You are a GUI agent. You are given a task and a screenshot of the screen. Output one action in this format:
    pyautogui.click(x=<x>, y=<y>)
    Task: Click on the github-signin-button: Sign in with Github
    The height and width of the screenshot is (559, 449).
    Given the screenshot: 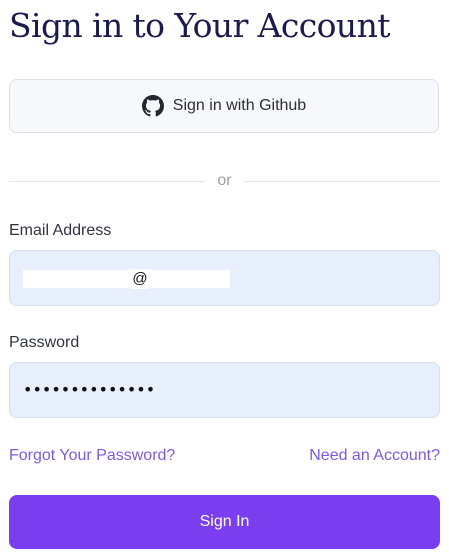 What is the action you would take?
    pyautogui.click(x=224, y=106)
    